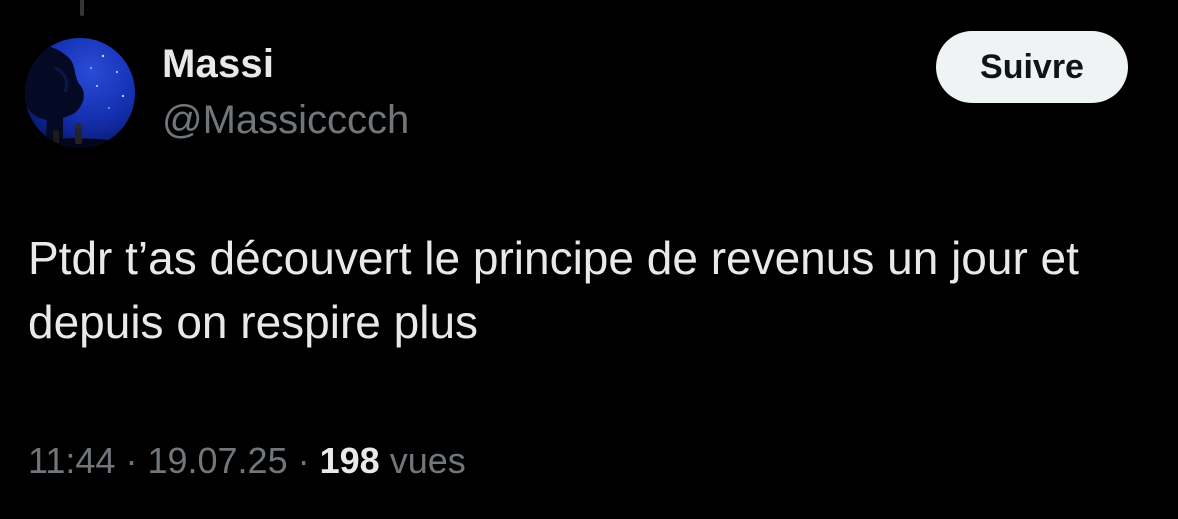  Describe the element at coordinates (350, 460) in the screenshot. I see `views-count: 198` at that location.